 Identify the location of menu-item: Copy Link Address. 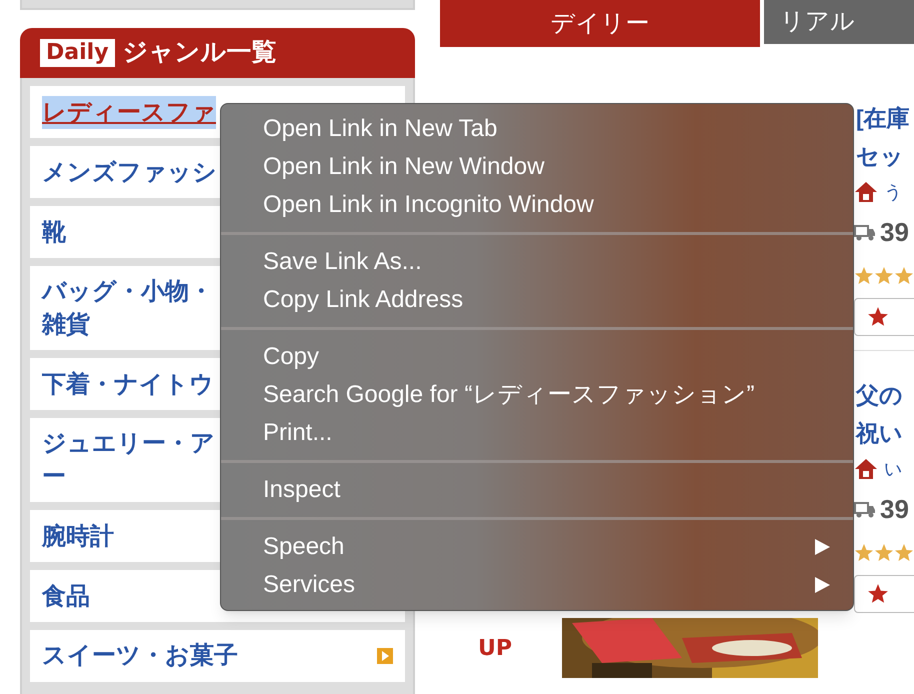
(537, 300).